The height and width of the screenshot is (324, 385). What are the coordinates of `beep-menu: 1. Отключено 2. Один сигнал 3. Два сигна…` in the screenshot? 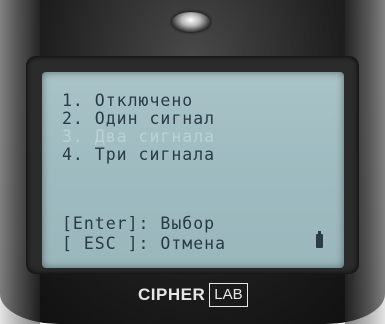 It's located at (184, 128).